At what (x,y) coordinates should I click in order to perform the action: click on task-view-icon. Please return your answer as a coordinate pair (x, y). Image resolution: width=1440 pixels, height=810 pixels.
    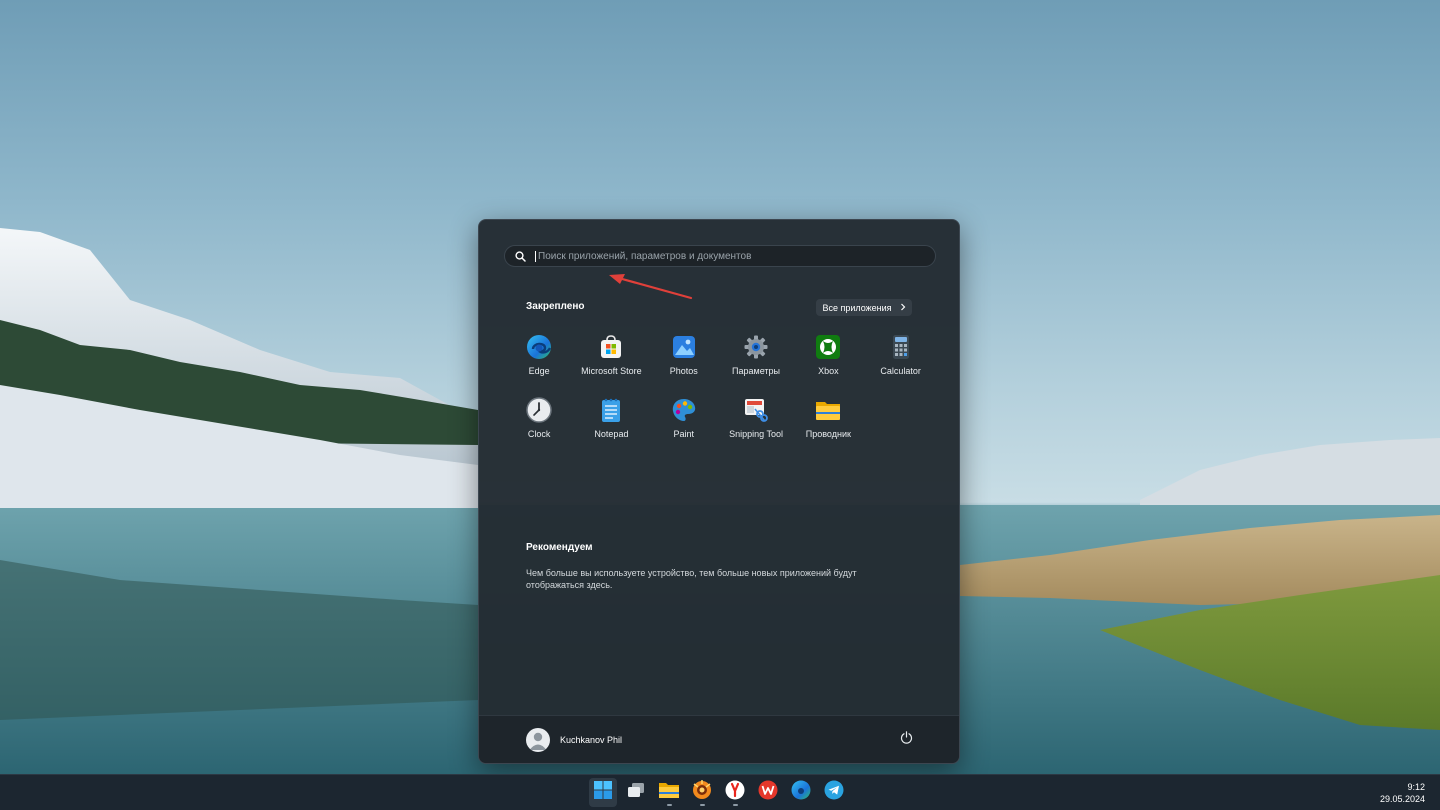
    Looking at the image, I should click on (636, 792).